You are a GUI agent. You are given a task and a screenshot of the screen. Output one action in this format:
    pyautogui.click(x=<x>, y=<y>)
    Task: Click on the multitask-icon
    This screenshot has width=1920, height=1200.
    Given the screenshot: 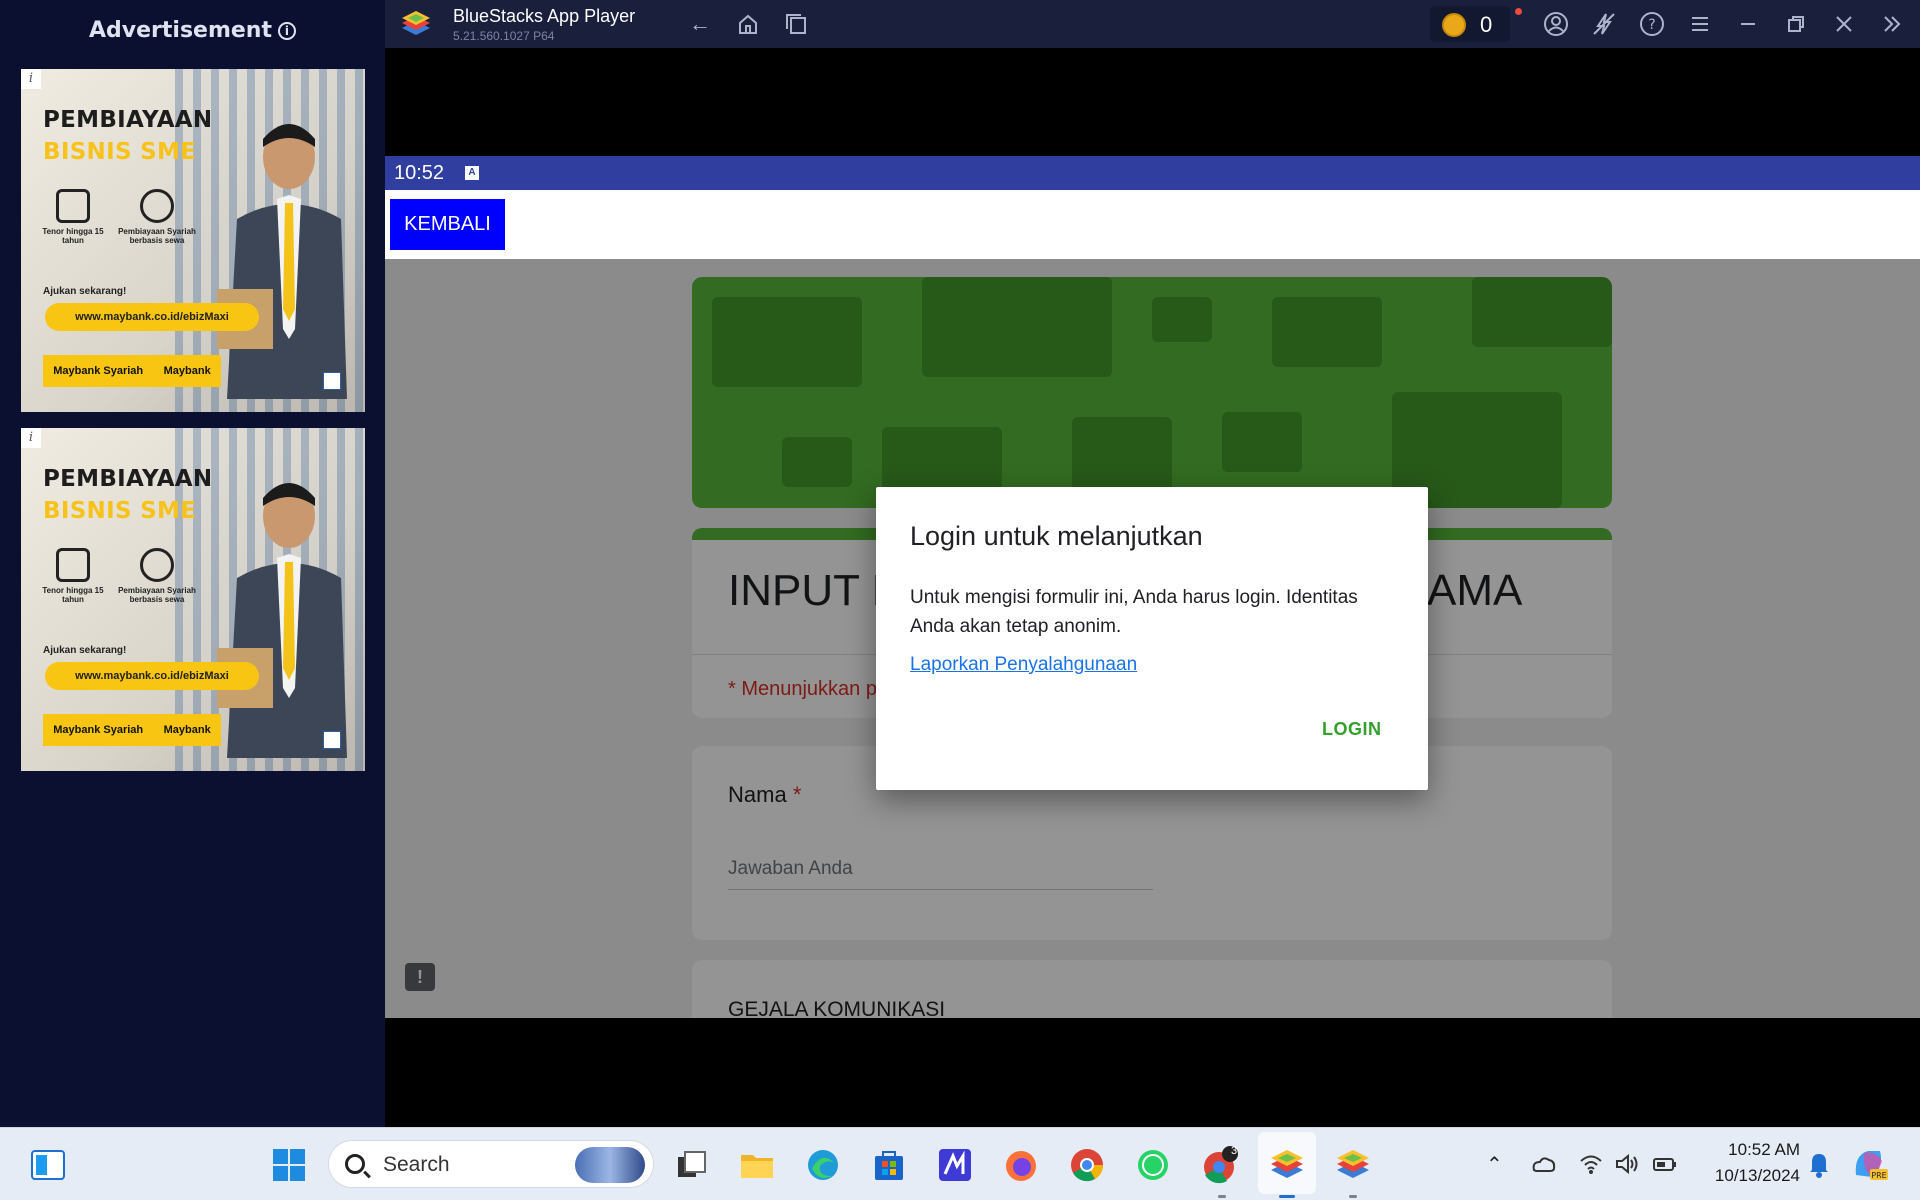 What is the action you would take?
    pyautogui.click(x=796, y=24)
    